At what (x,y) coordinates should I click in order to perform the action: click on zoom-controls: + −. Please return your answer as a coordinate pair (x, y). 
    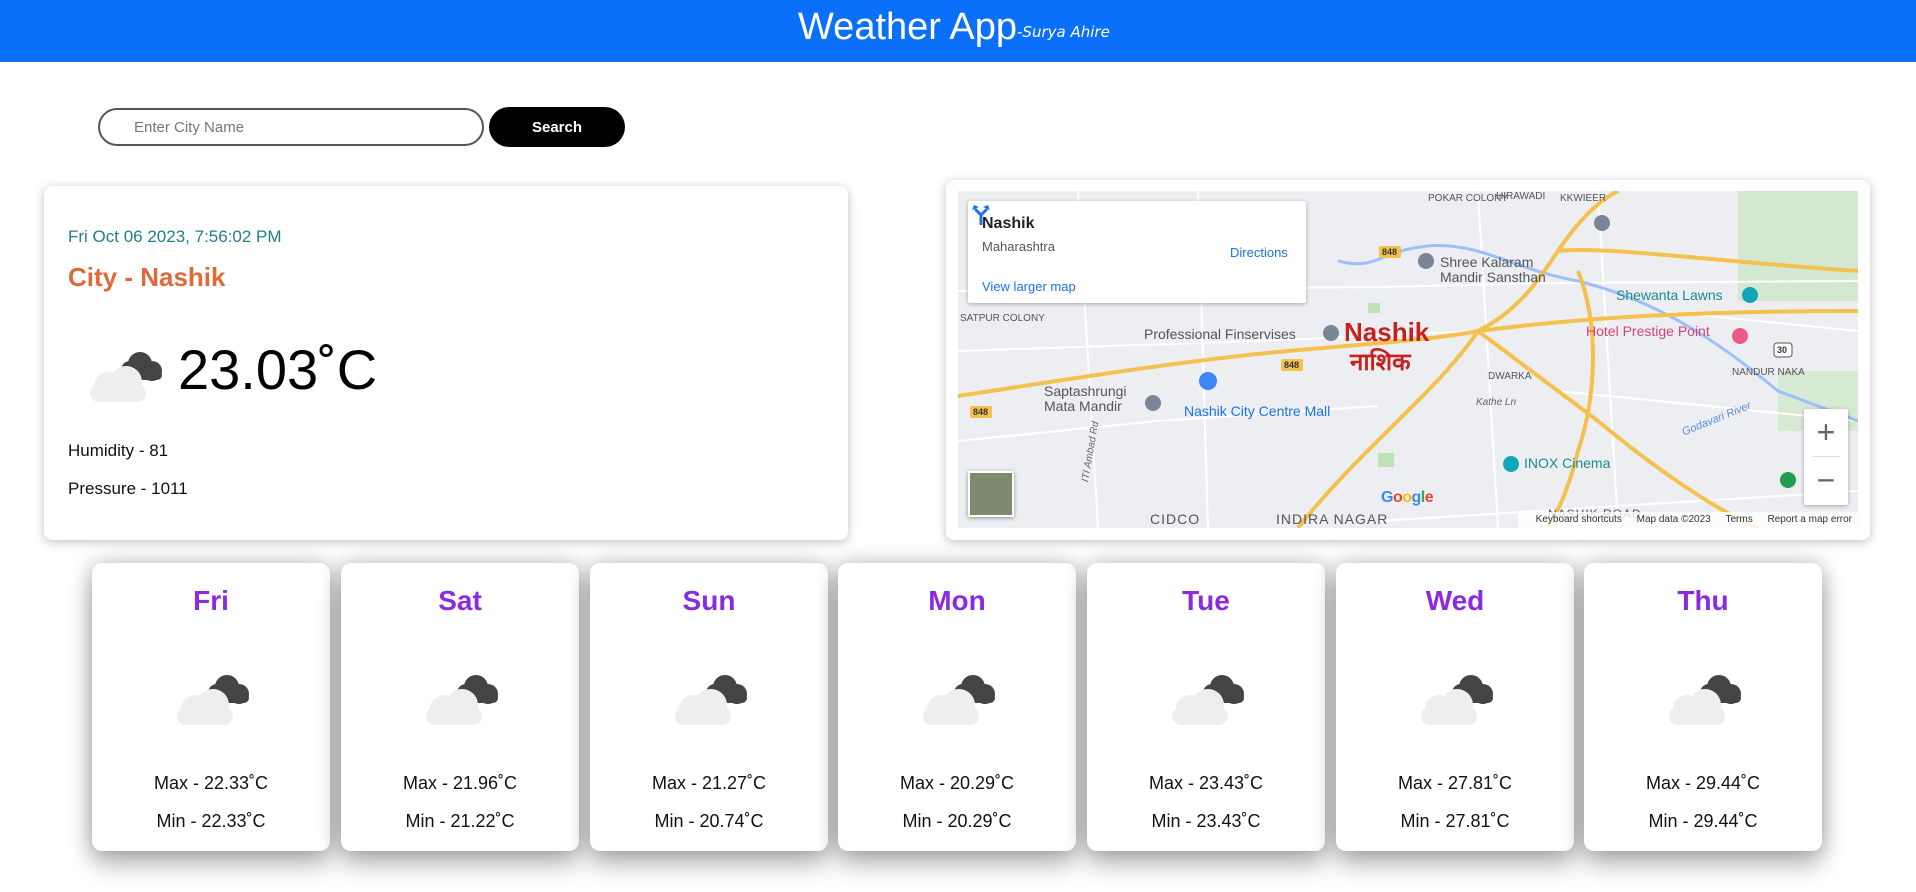
    Looking at the image, I should click on (1826, 457).